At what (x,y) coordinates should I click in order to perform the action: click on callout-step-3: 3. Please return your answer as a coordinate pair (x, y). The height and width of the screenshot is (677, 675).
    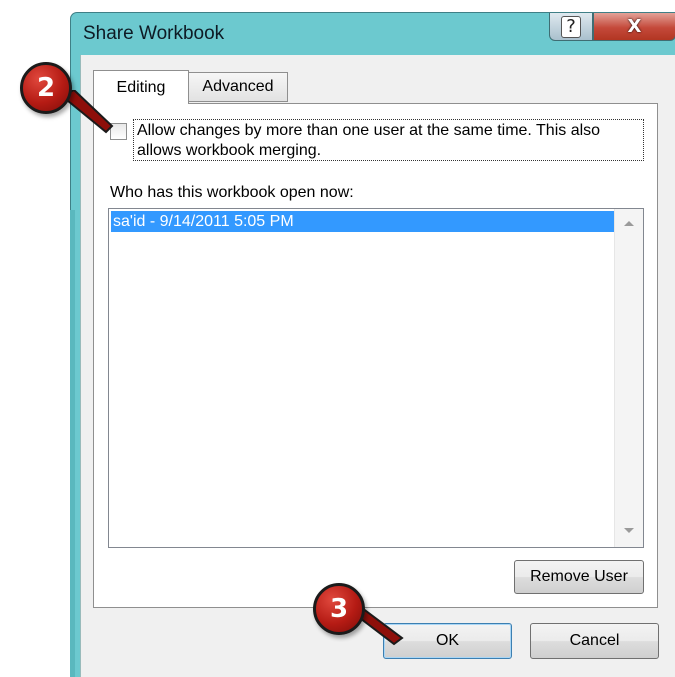
    Looking at the image, I should click on (339, 609).